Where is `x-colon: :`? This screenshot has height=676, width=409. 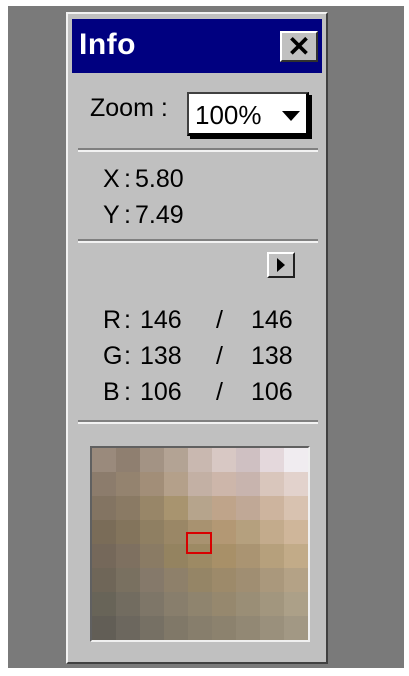 x-colon: : is located at coordinates (127, 179).